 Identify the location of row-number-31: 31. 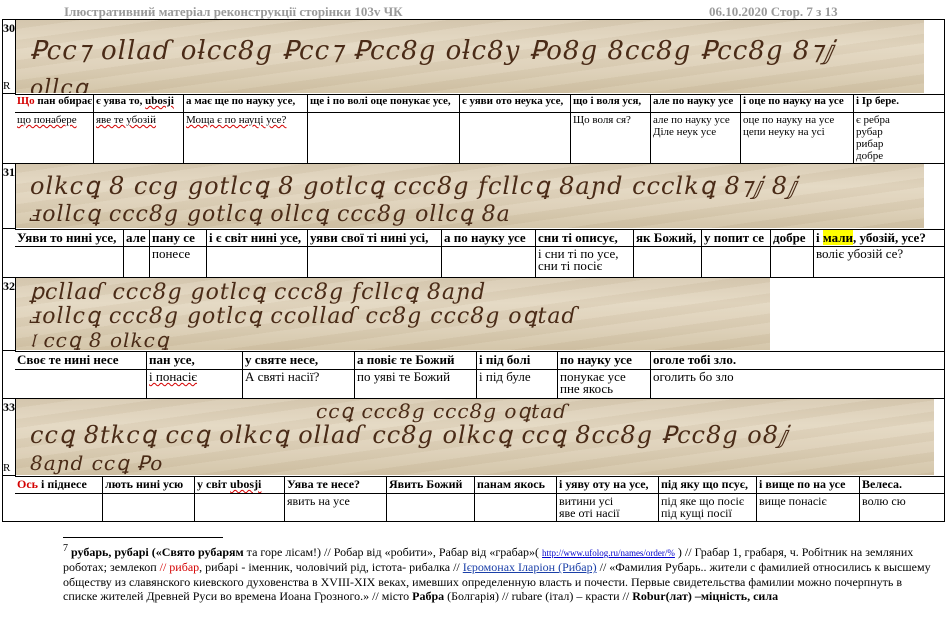
(9, 196).